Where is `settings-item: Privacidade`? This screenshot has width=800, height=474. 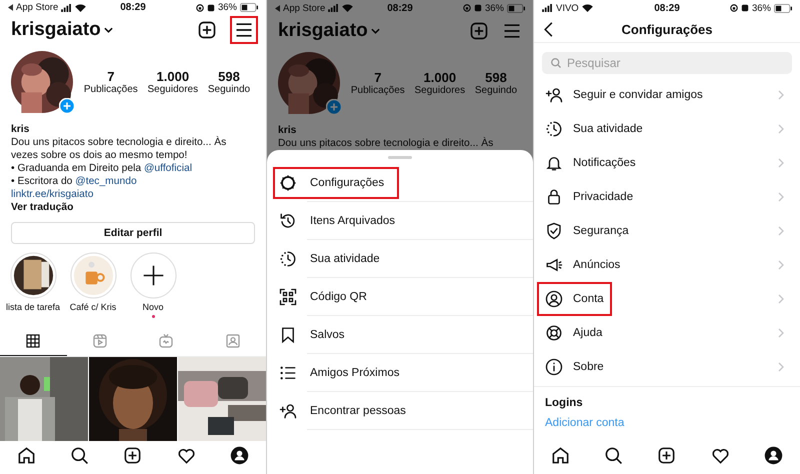
settings-item: Privacidade is located at coordinates (667, 197).